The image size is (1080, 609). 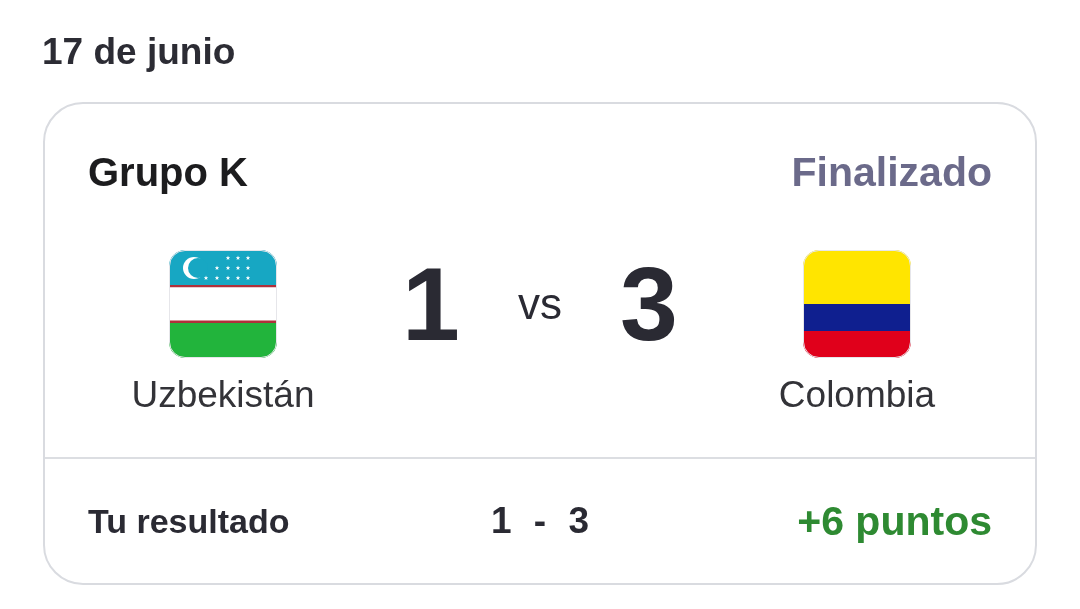 I want to click on score: 3, so click(x=649, y=304).